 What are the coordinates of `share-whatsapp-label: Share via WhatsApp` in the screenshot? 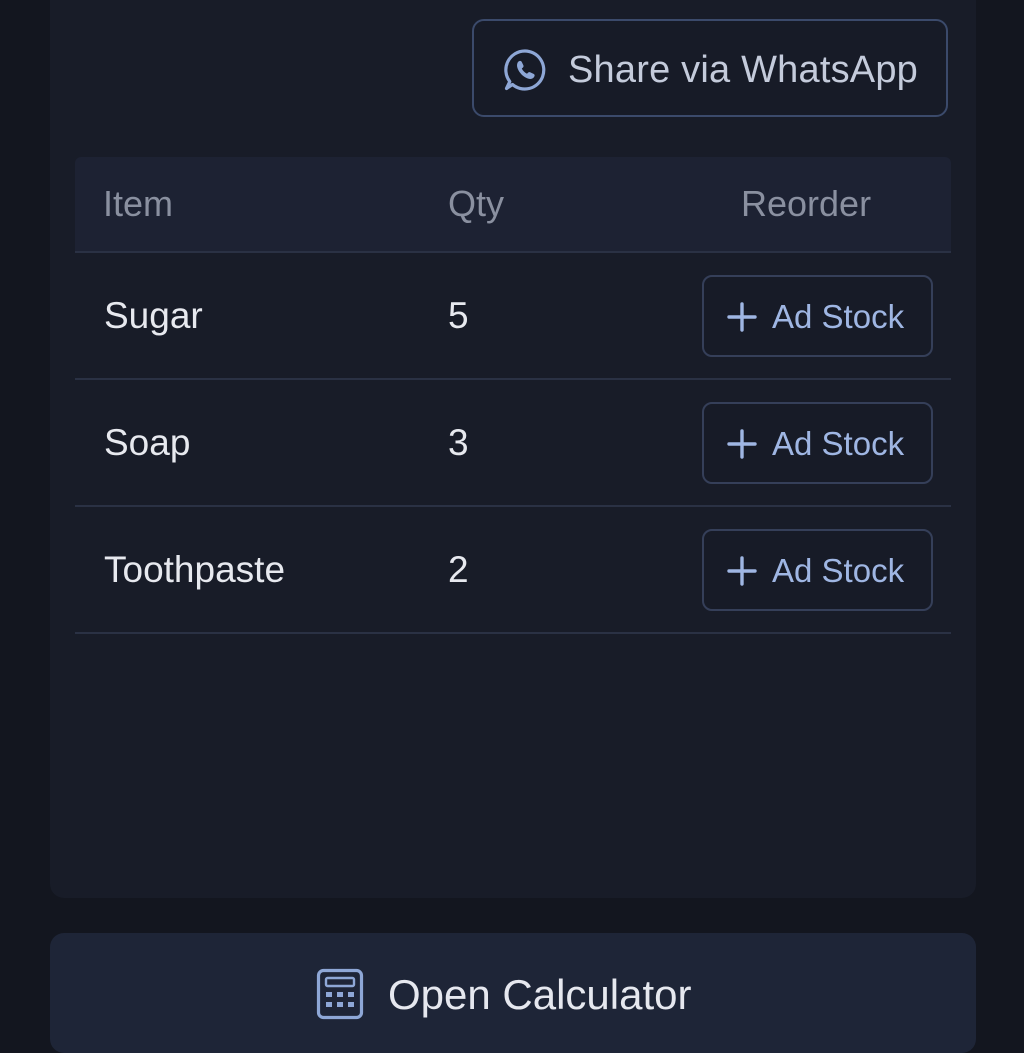 It's located at (743, 70).